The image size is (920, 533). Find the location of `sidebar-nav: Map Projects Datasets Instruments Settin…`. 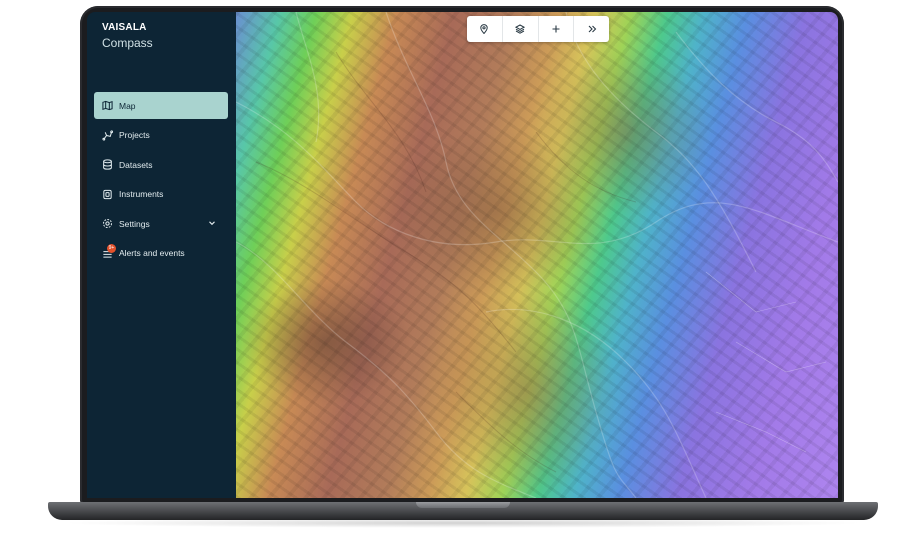

sidebar-nav: Map Projects Datasets Instruments Settin… is located at coordinates (161, 180).